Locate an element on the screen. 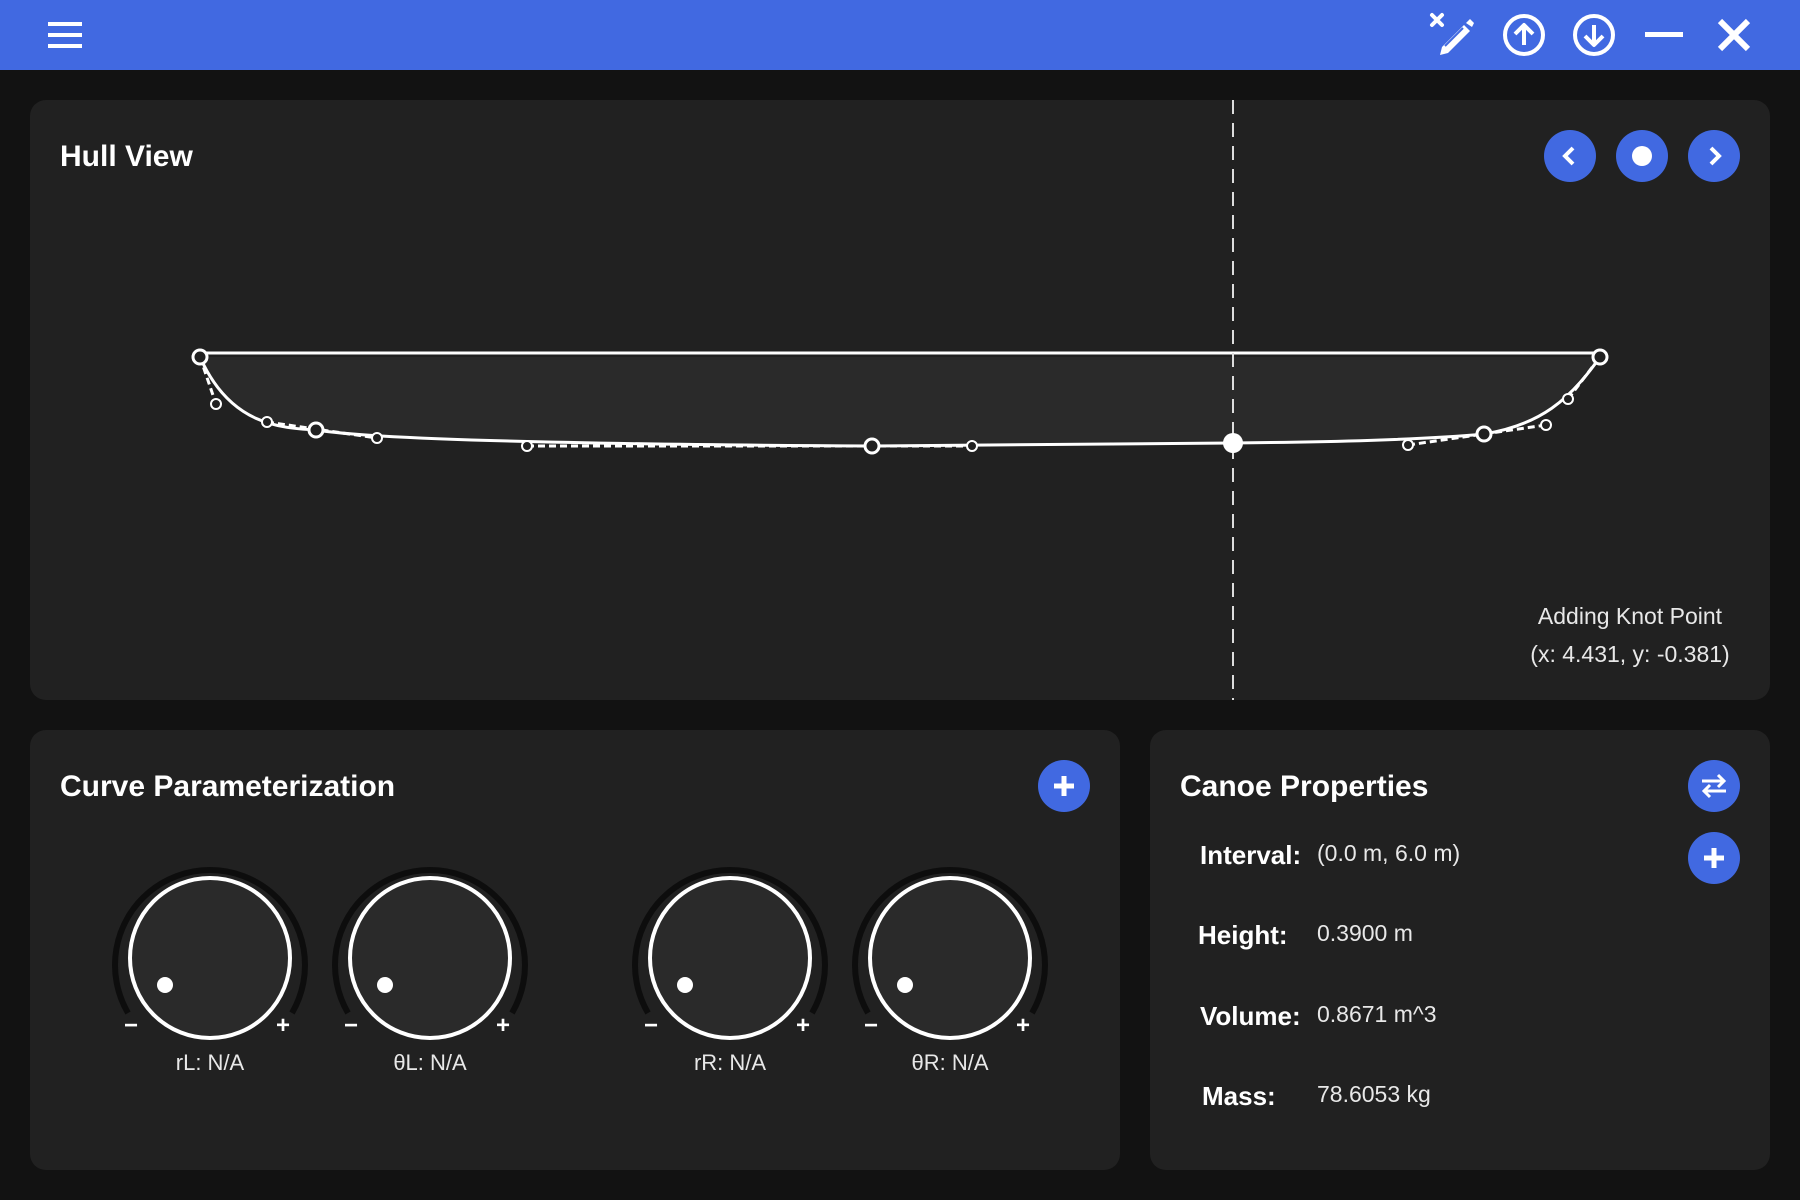  volume-label: Volume: is located at coordinates (1250, 1016).